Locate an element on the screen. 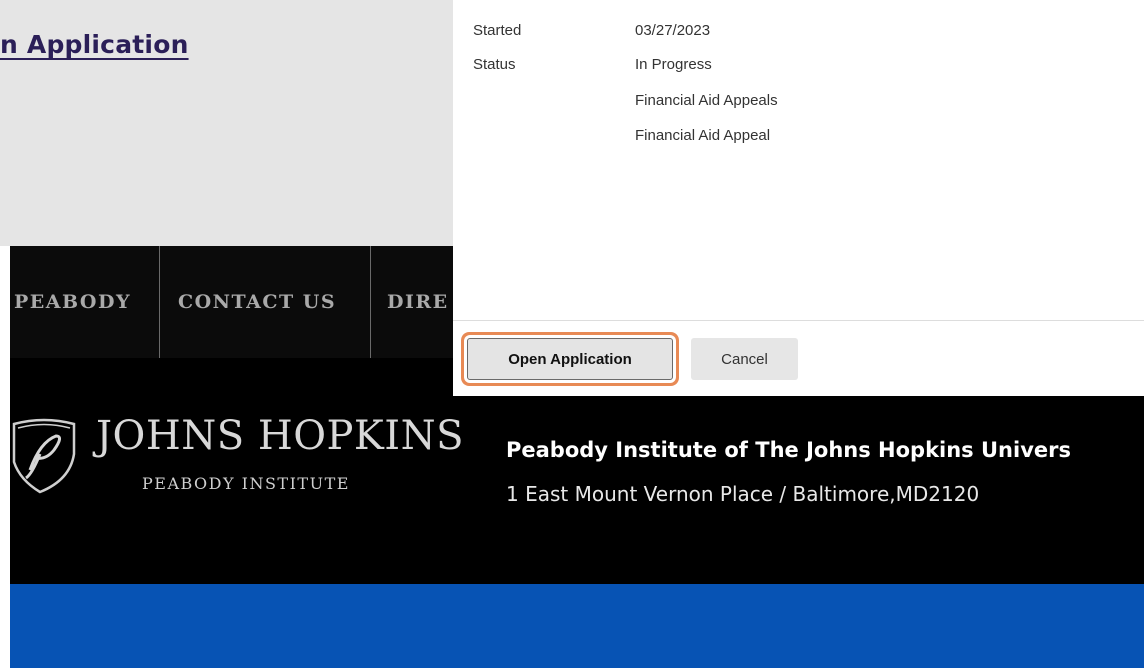 This screenshot has width=1144, height=668. top-navigation: PEABODY CONTACT US DIRE is located at coordinates (235, 302).